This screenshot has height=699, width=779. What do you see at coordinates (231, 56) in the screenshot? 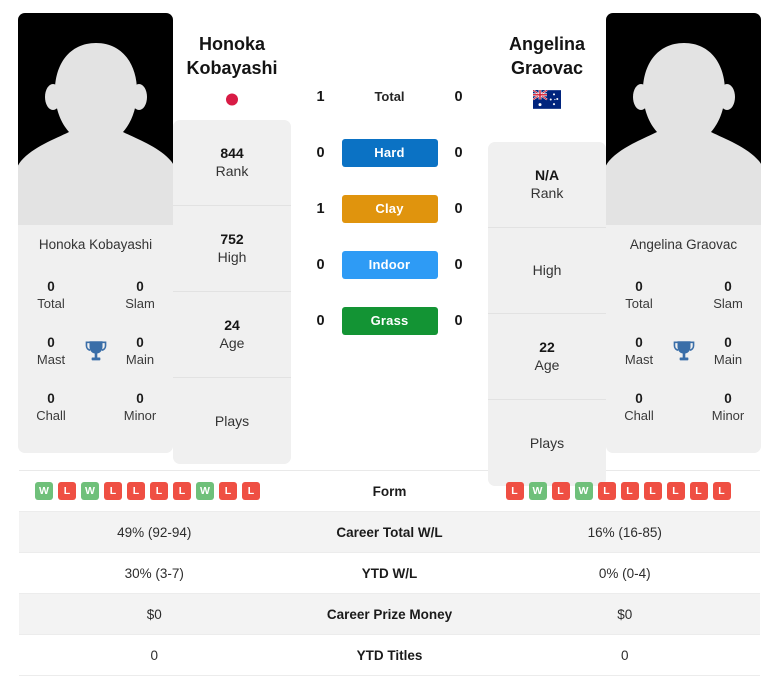
I see `player-name-left: Honoka Kobayashi` at bounding box center [231, 56].